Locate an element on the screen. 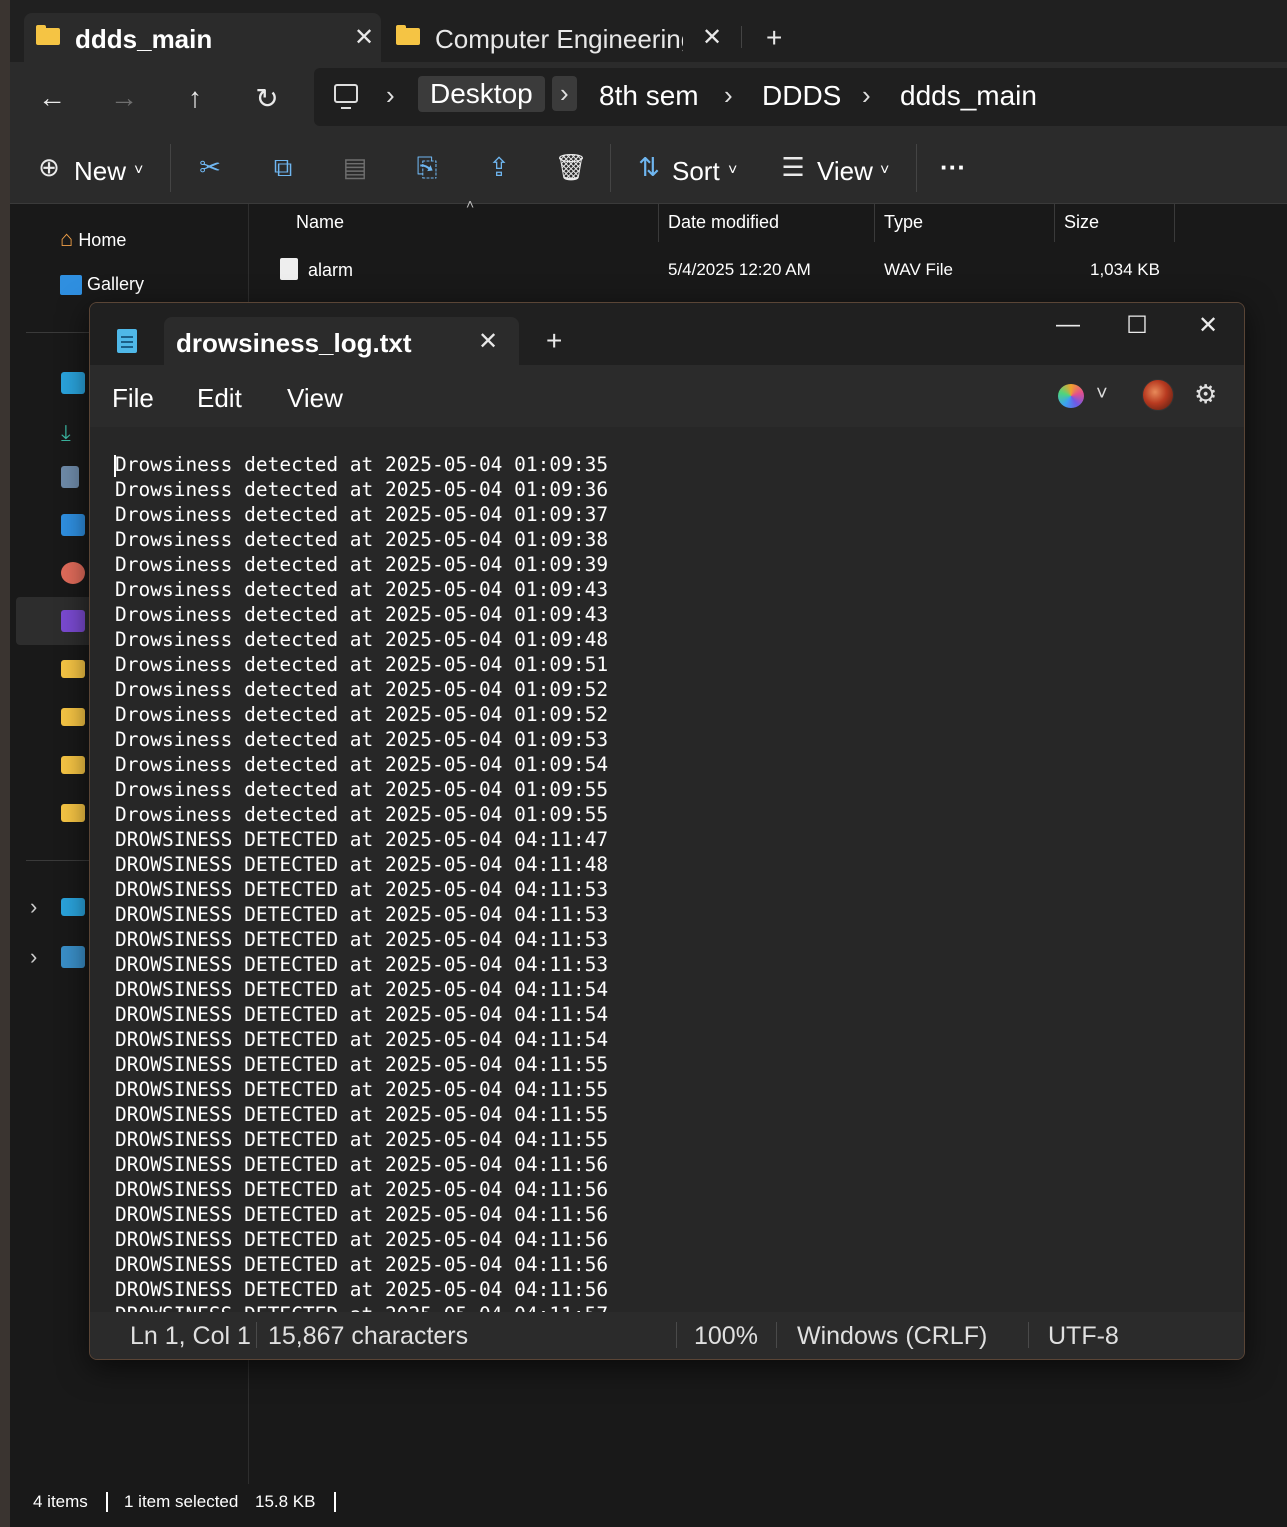  share-icon: ⇪ is located at coordinates (499, 167).